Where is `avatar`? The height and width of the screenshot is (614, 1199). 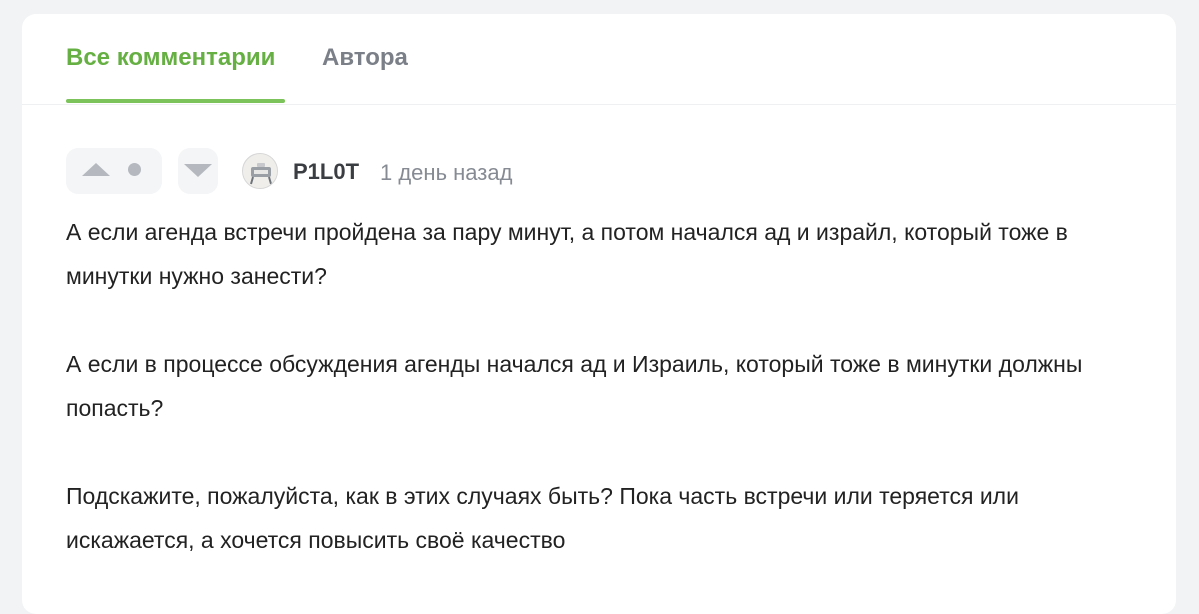
avatar is located at coordinates (260, 171).